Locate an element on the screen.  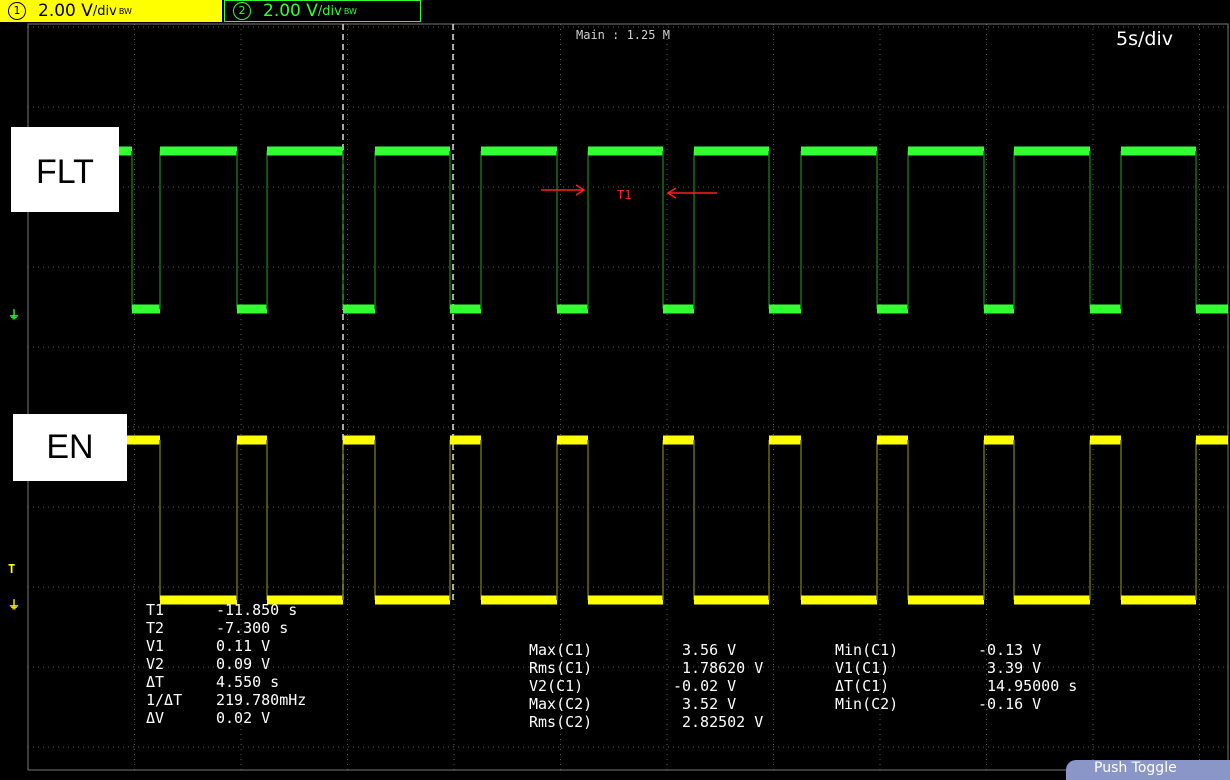
measurement-label: Rms(C1) is located at coordinates (561, 668).